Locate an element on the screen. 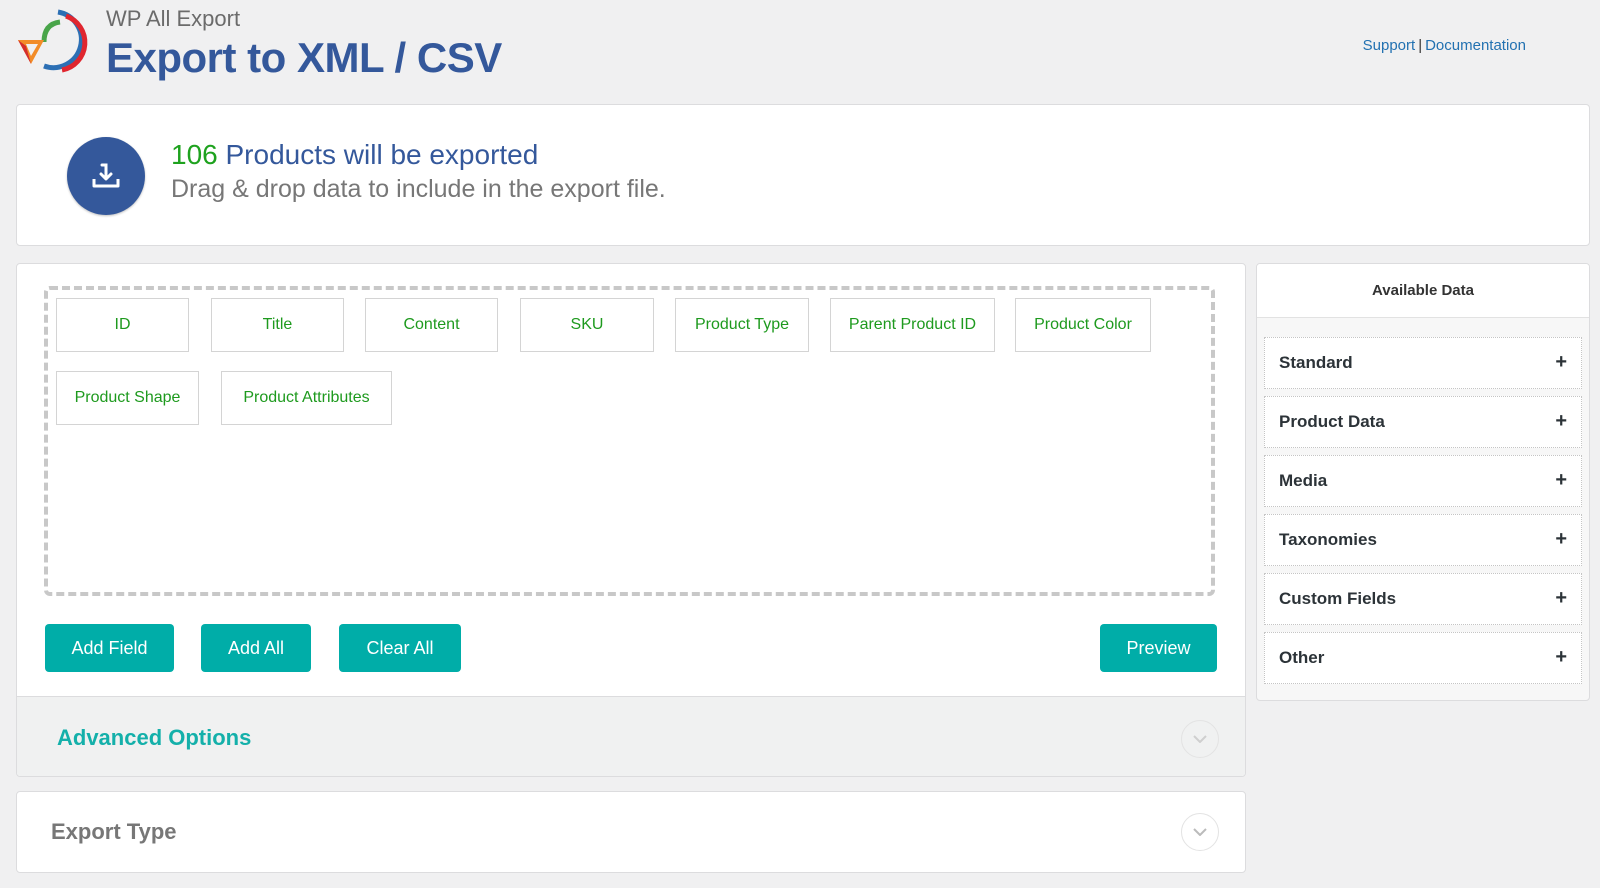 This screenshot has height=888, width=1600. page-title: Export to XML / CSV is located at coordinates (304, 57).